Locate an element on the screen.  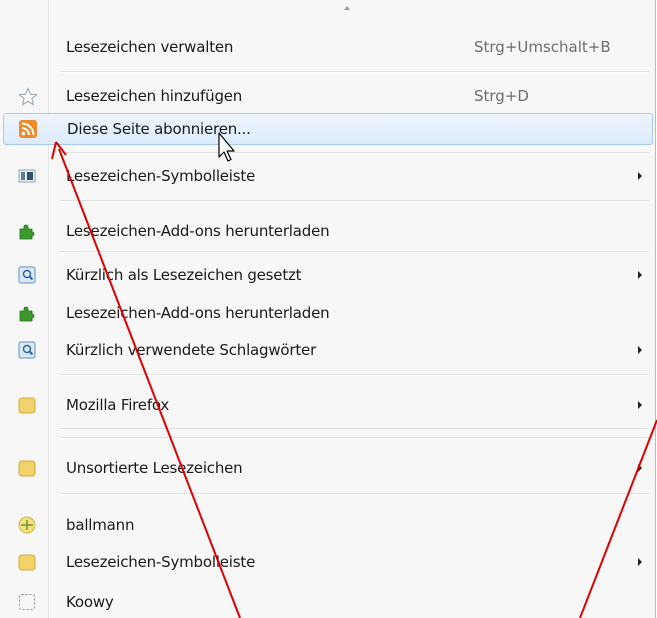
menu-item-recent-tags: Kürzlich verwendete Schlagwörter is located at coordinates (327, 350).